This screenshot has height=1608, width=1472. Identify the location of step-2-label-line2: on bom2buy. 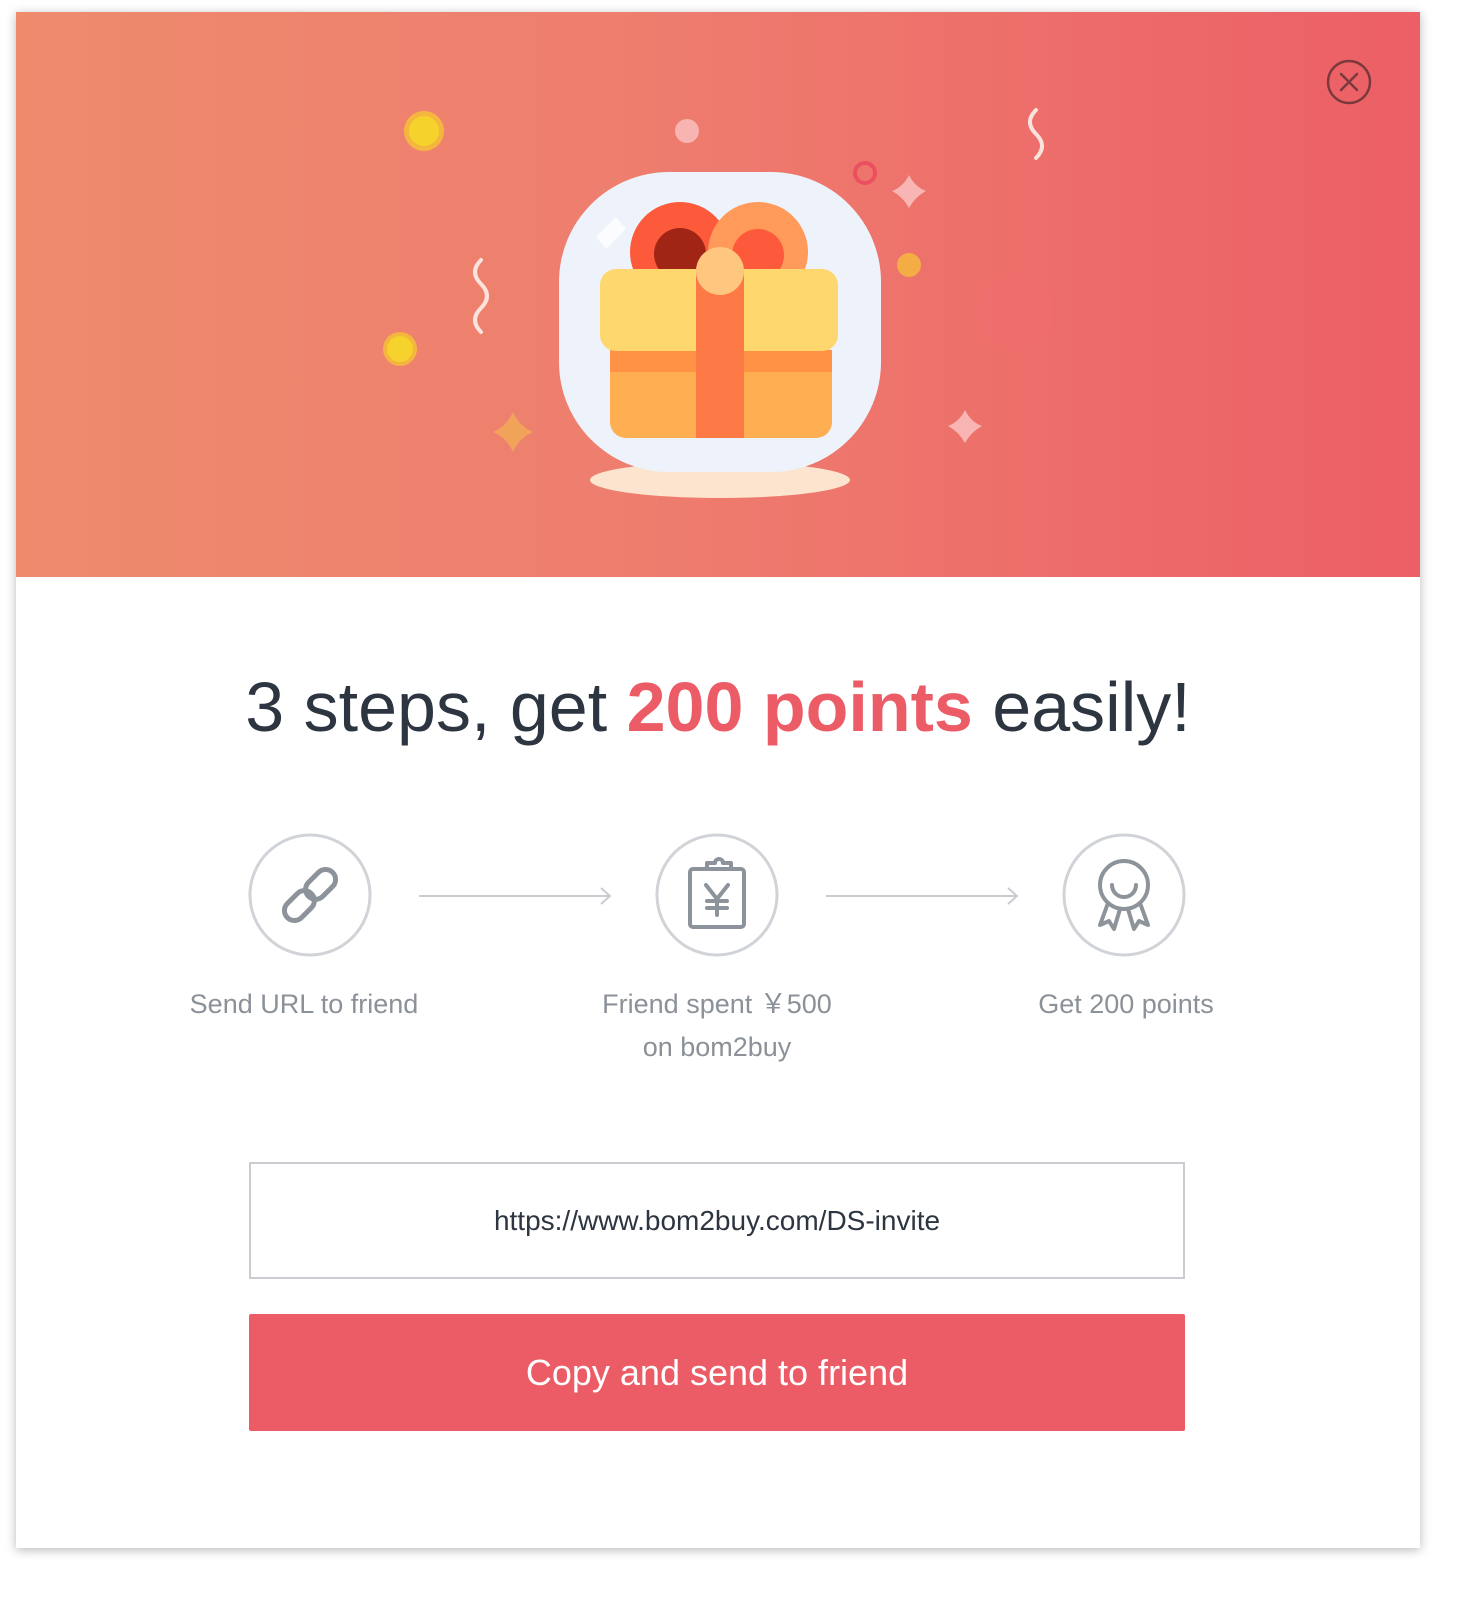
(717, 1047).